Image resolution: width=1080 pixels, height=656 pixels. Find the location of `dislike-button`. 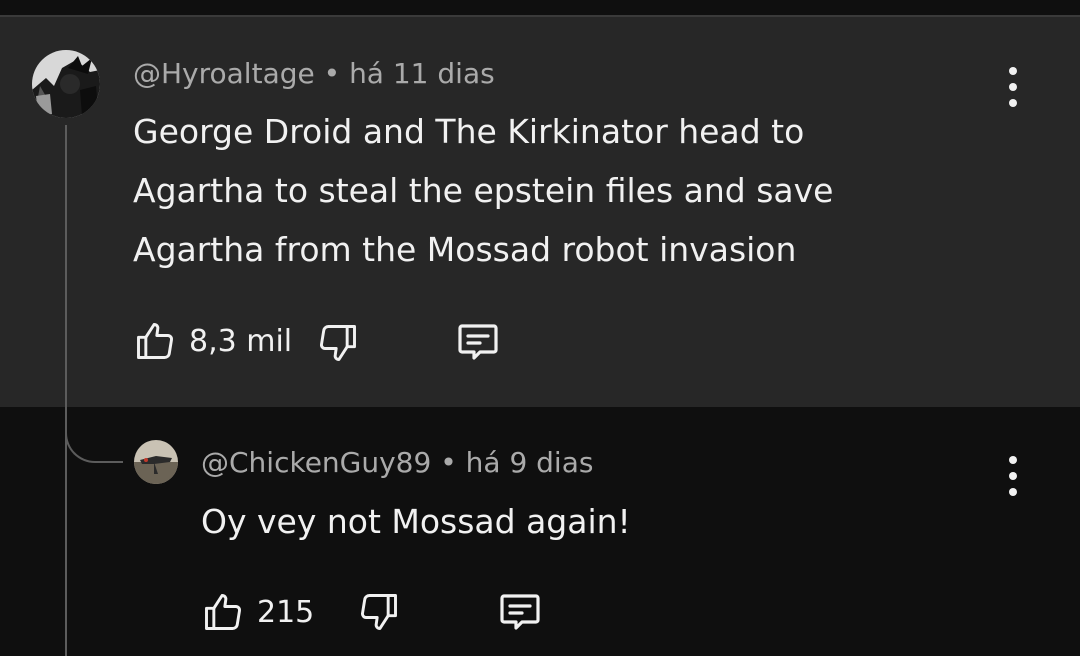

dislike-button is located at coordinates (338, 343).